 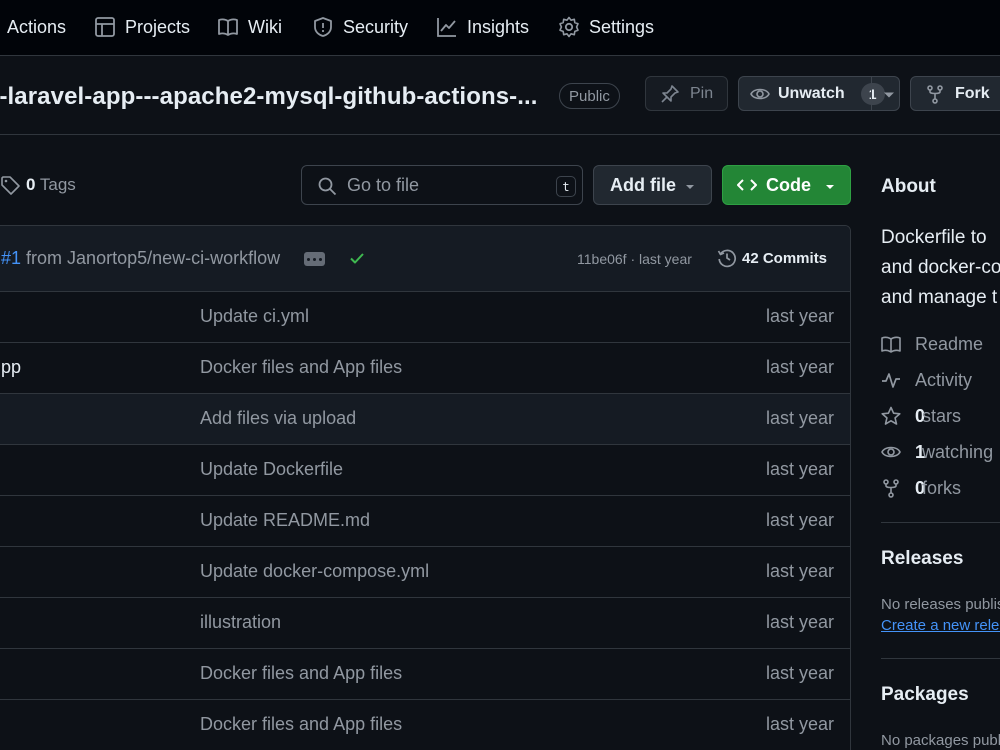 What do you see at coordinates (940, 604) in the screenshot?
I see `releases-empty-text: No releases publis` at bounding box center [940, 604].